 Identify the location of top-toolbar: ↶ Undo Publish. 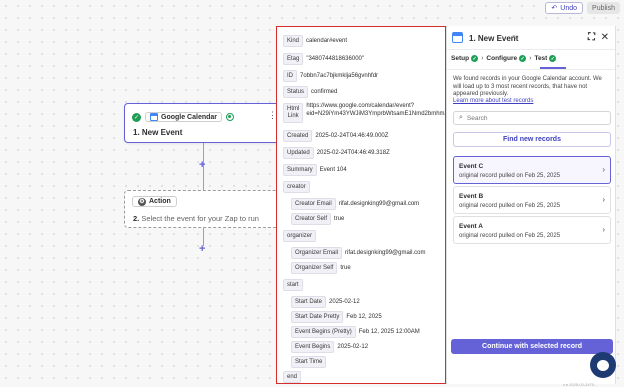
(582, 8).